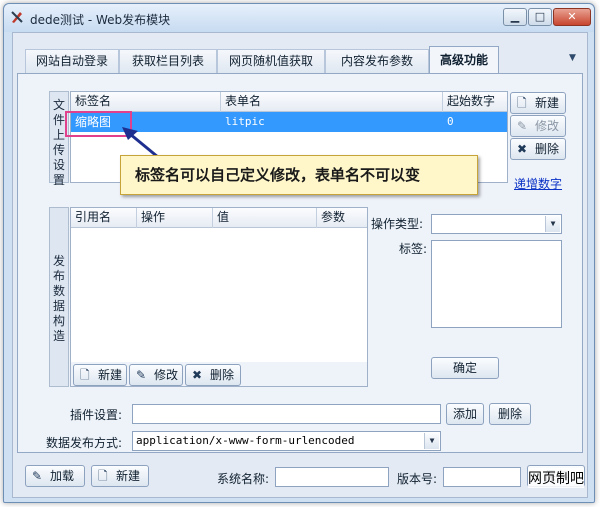 This screenshot has height=507, width=600. Describe the element at coordinates (556, 478) in the screenshot. I see `watermark: 网页制吧` at that location.